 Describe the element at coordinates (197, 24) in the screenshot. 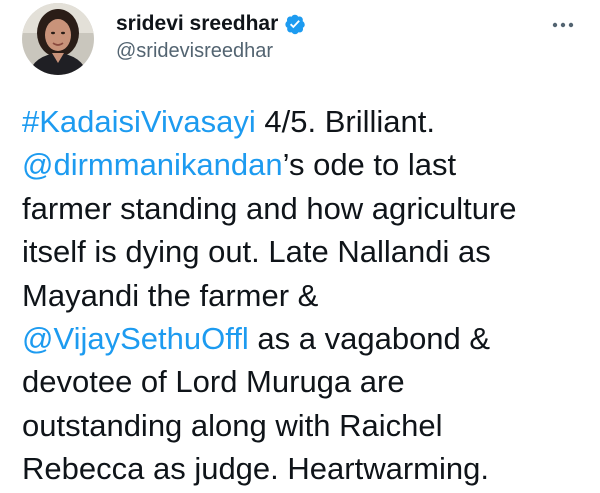

I see `display-name: sridevi sreedhar` at that location.